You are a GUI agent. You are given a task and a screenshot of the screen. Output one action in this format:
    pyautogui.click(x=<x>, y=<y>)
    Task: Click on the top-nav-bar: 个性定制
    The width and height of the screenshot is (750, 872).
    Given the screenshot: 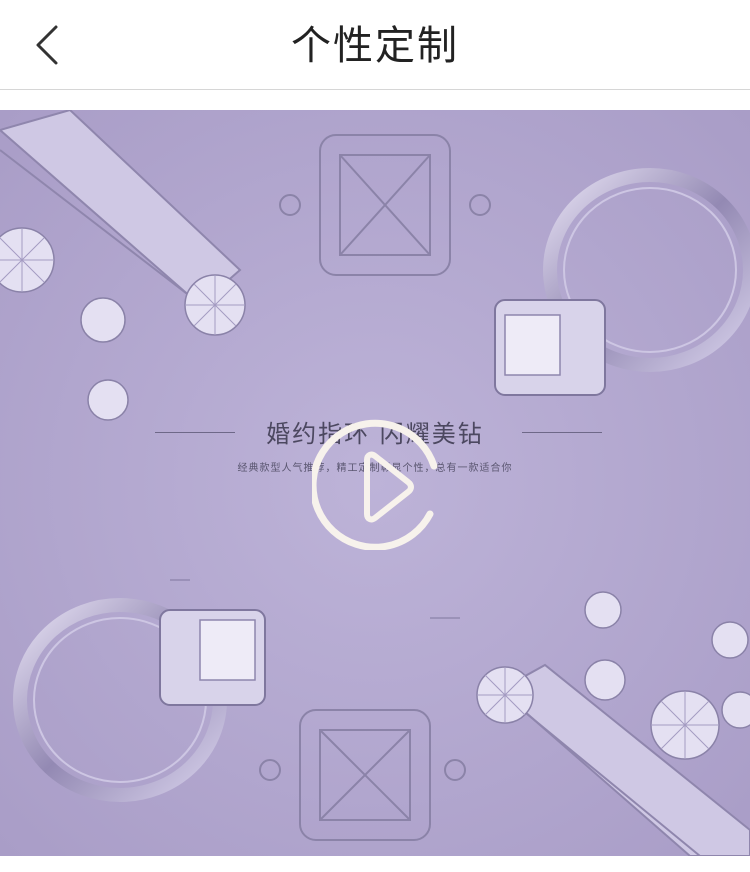 What is the action you would take?
    pyautogui.click(x=375, y=45)
    